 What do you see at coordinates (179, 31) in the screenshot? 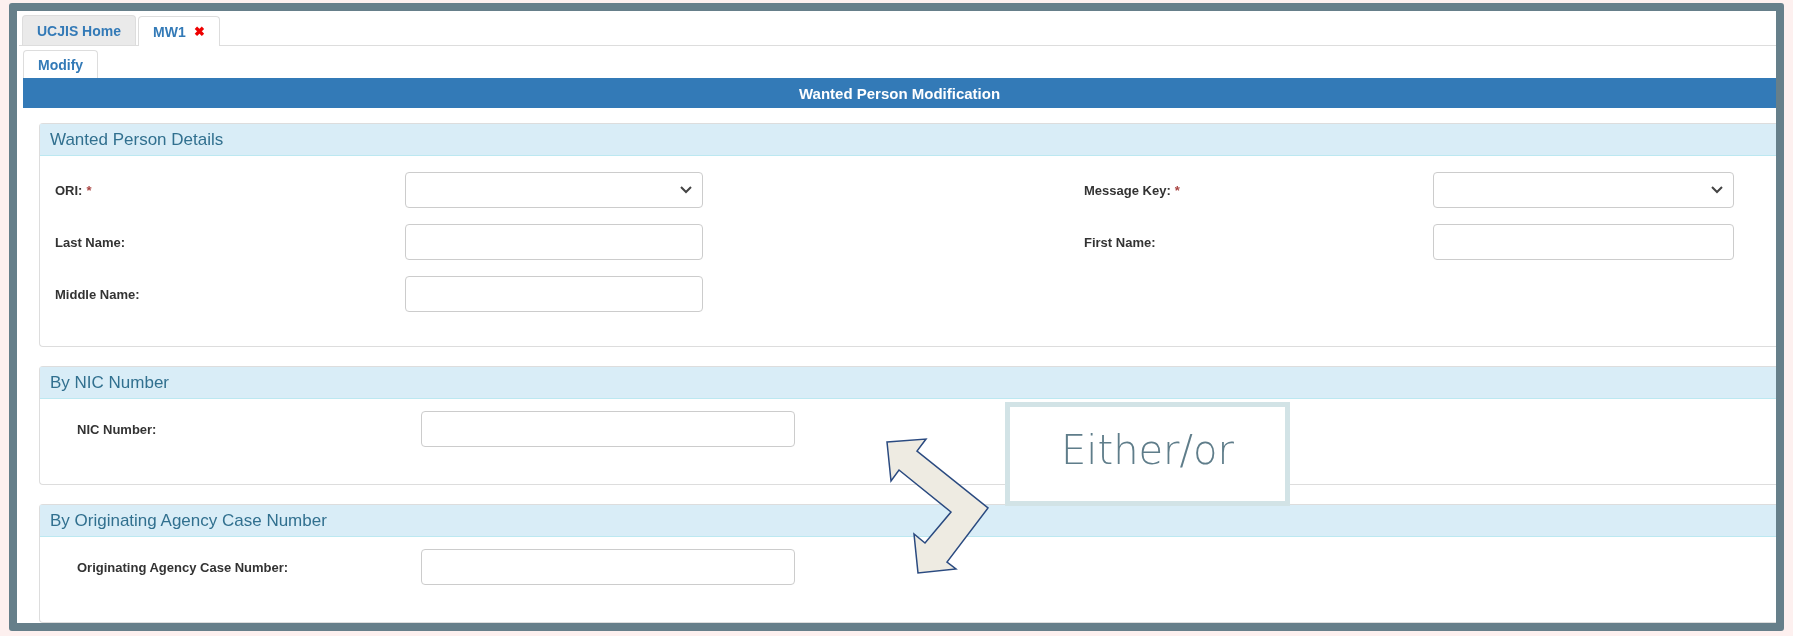
I see `tab: MW1 ✖` at bounding box center [179, 31].